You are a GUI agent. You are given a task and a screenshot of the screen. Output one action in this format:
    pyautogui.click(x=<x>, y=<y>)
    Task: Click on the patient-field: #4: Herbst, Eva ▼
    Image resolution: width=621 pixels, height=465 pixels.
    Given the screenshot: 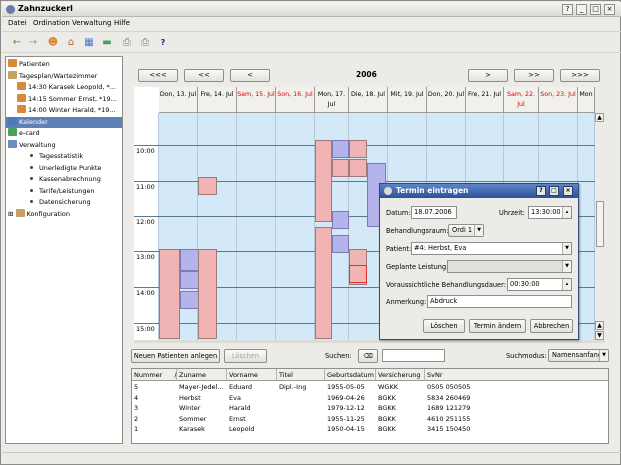 What is the action you would take?
    pyautogui.click(x=491, y=248)
    